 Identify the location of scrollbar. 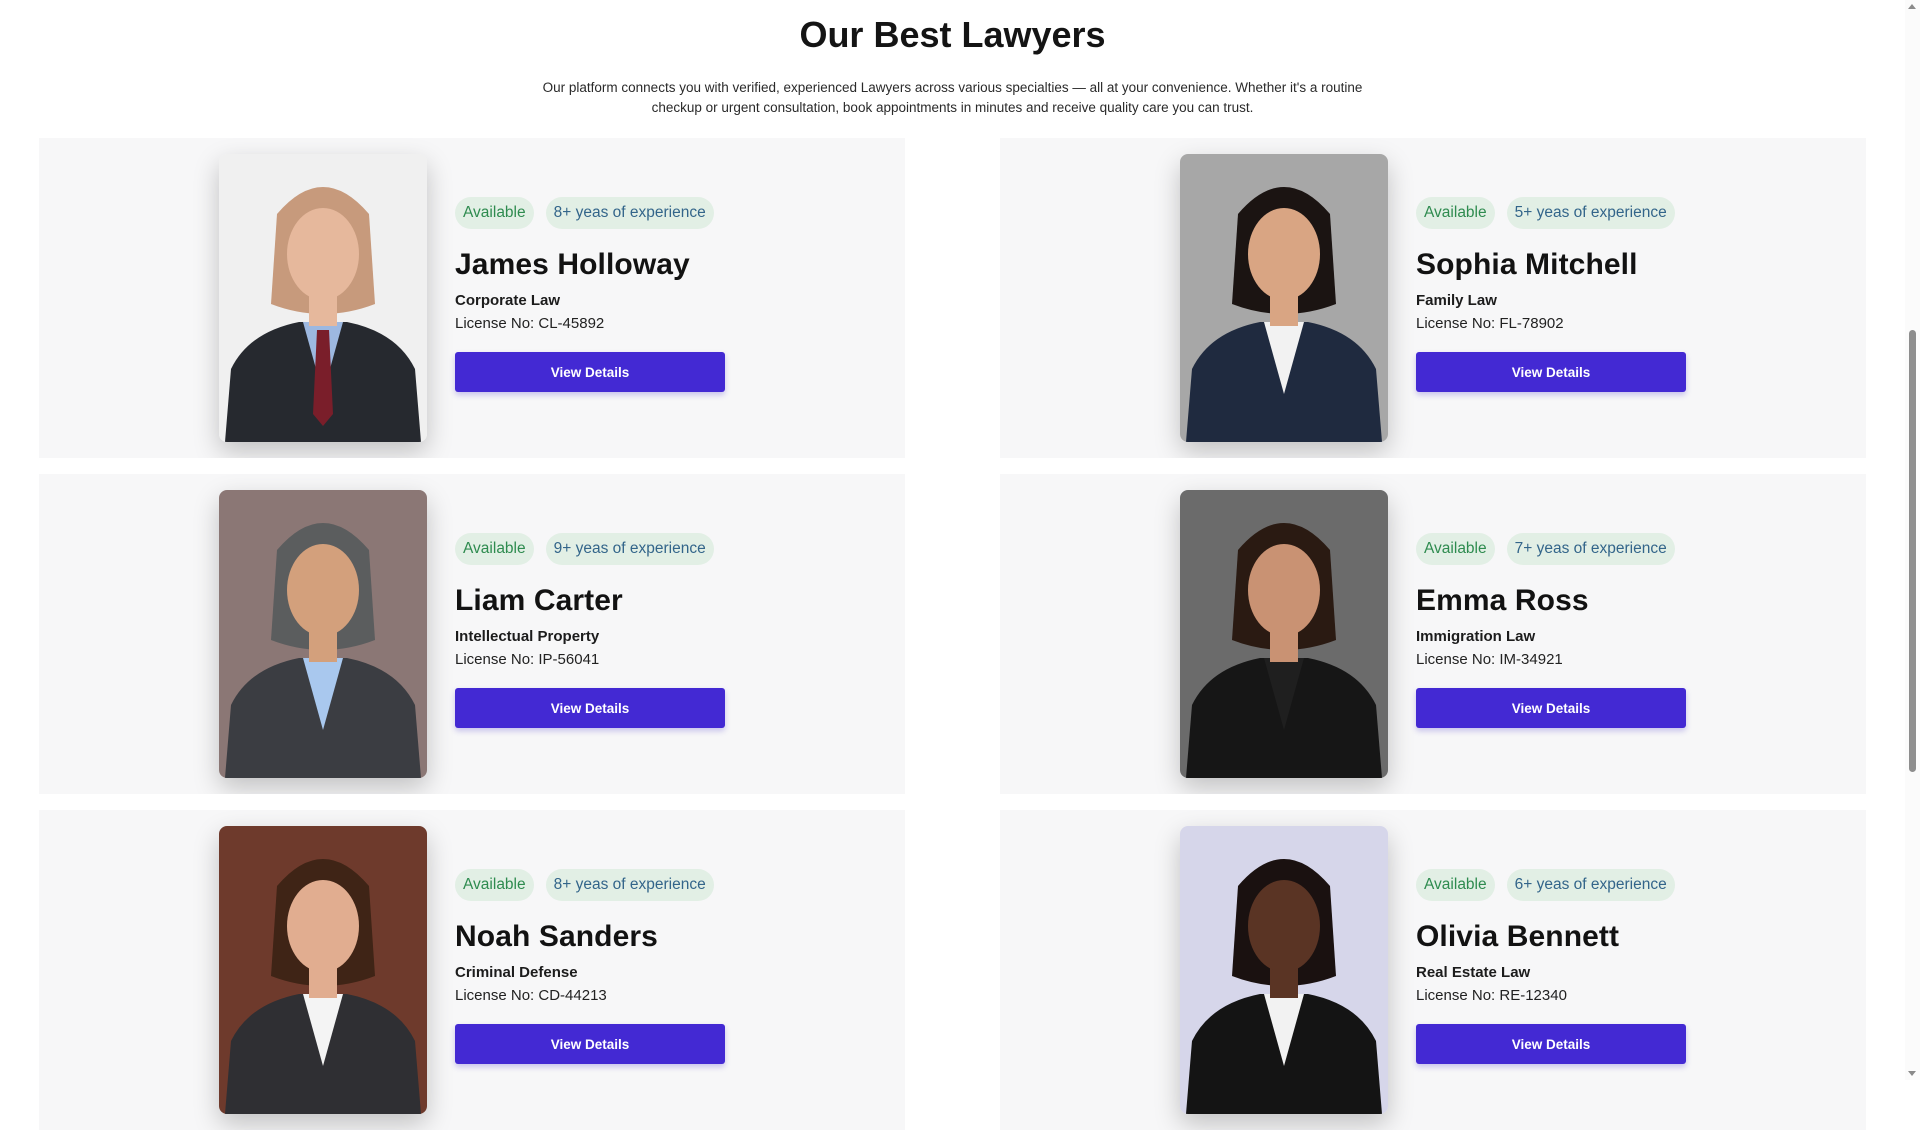
(1912, 540).